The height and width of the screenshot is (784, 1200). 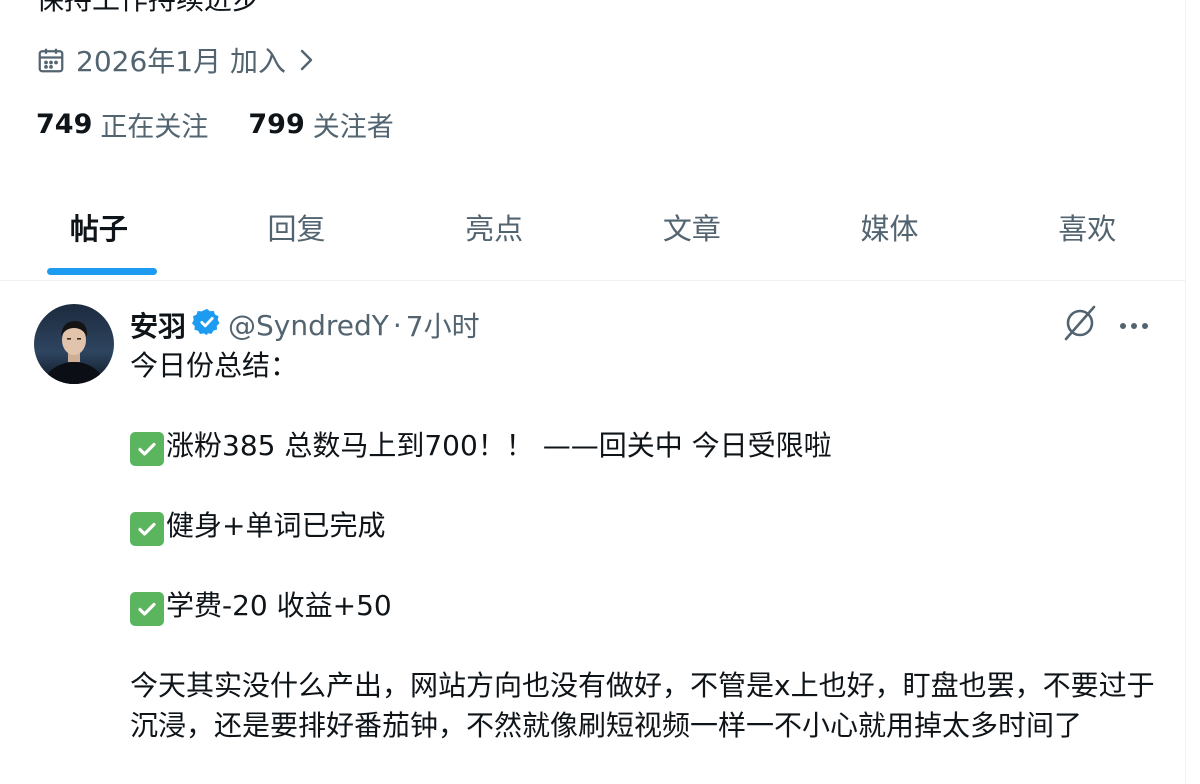 I want to click on post-item-text: 健身+单词已完成, so click(x=276, y=525).